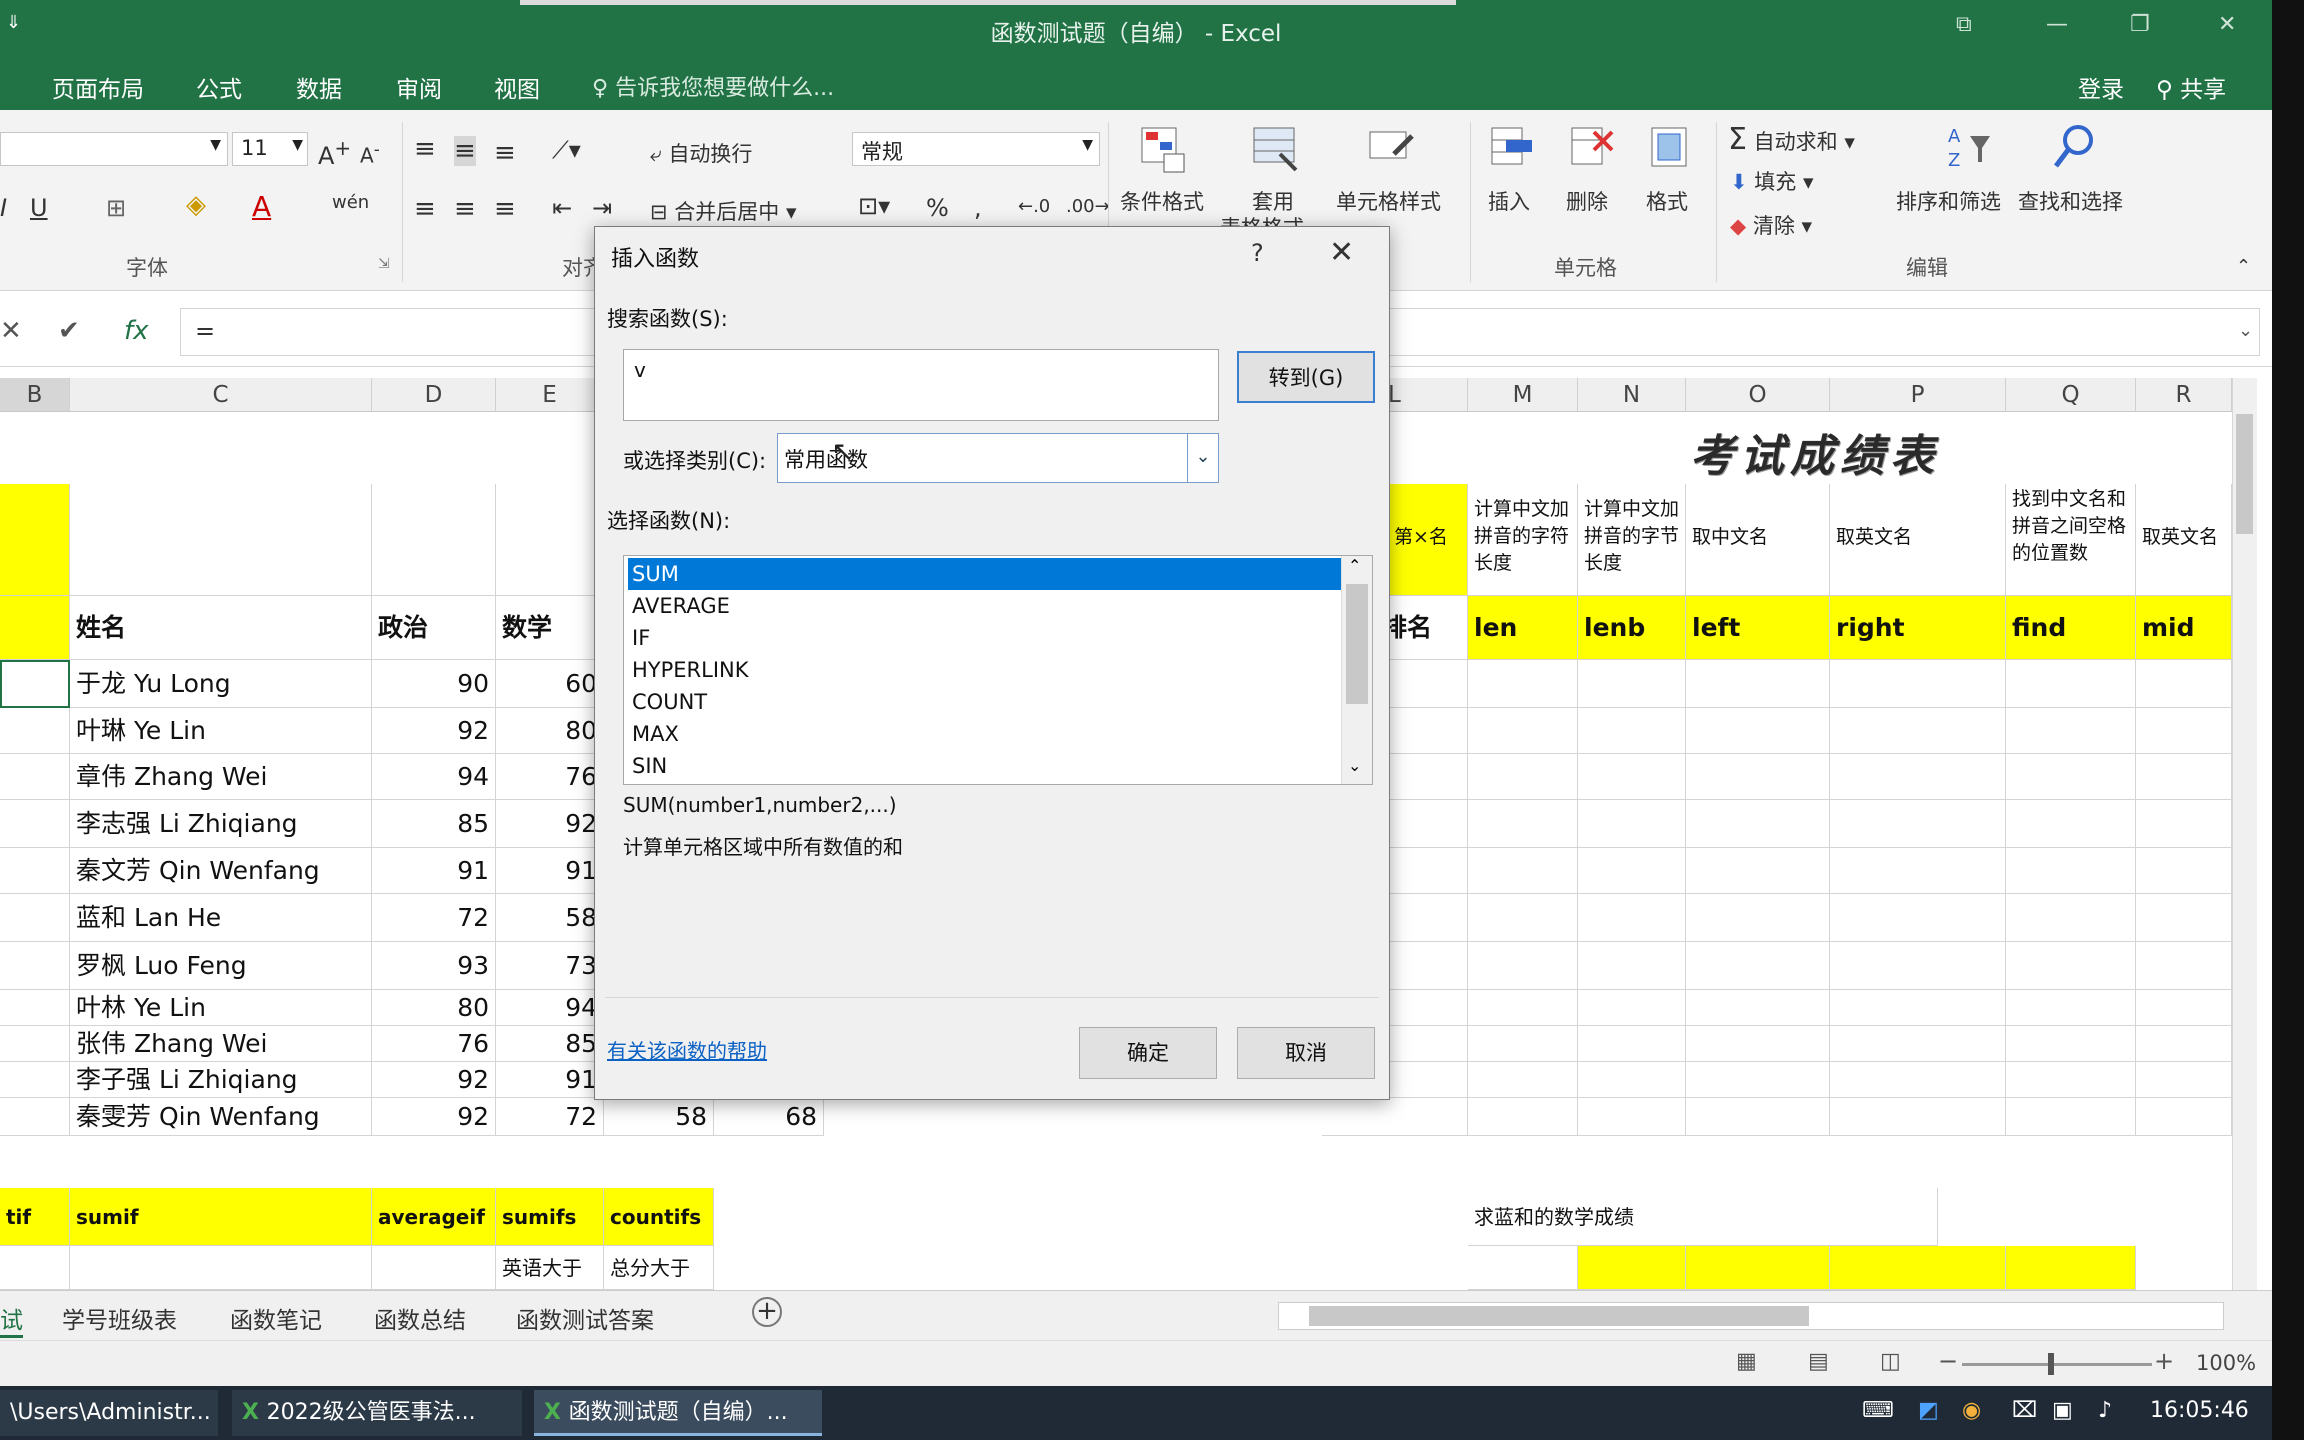  What do you see at coordinates (550, 1044) in the screenshot?
I see `cell-math: 85` at bounding box center [550, 1044].